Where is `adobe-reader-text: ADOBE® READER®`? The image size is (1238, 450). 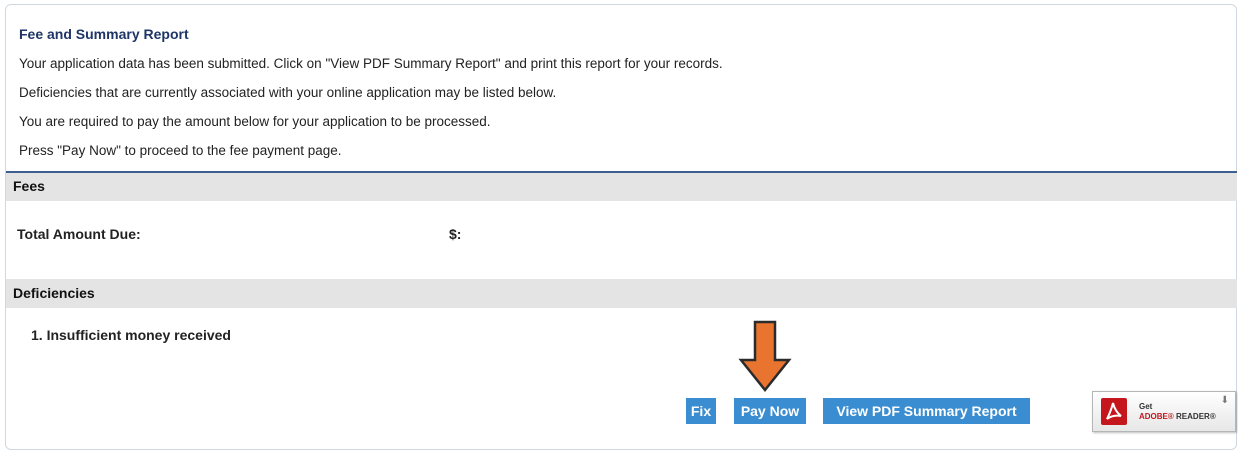 adobe-reader-text: ADOBE® READER® is located at coordinates (1177, 416).